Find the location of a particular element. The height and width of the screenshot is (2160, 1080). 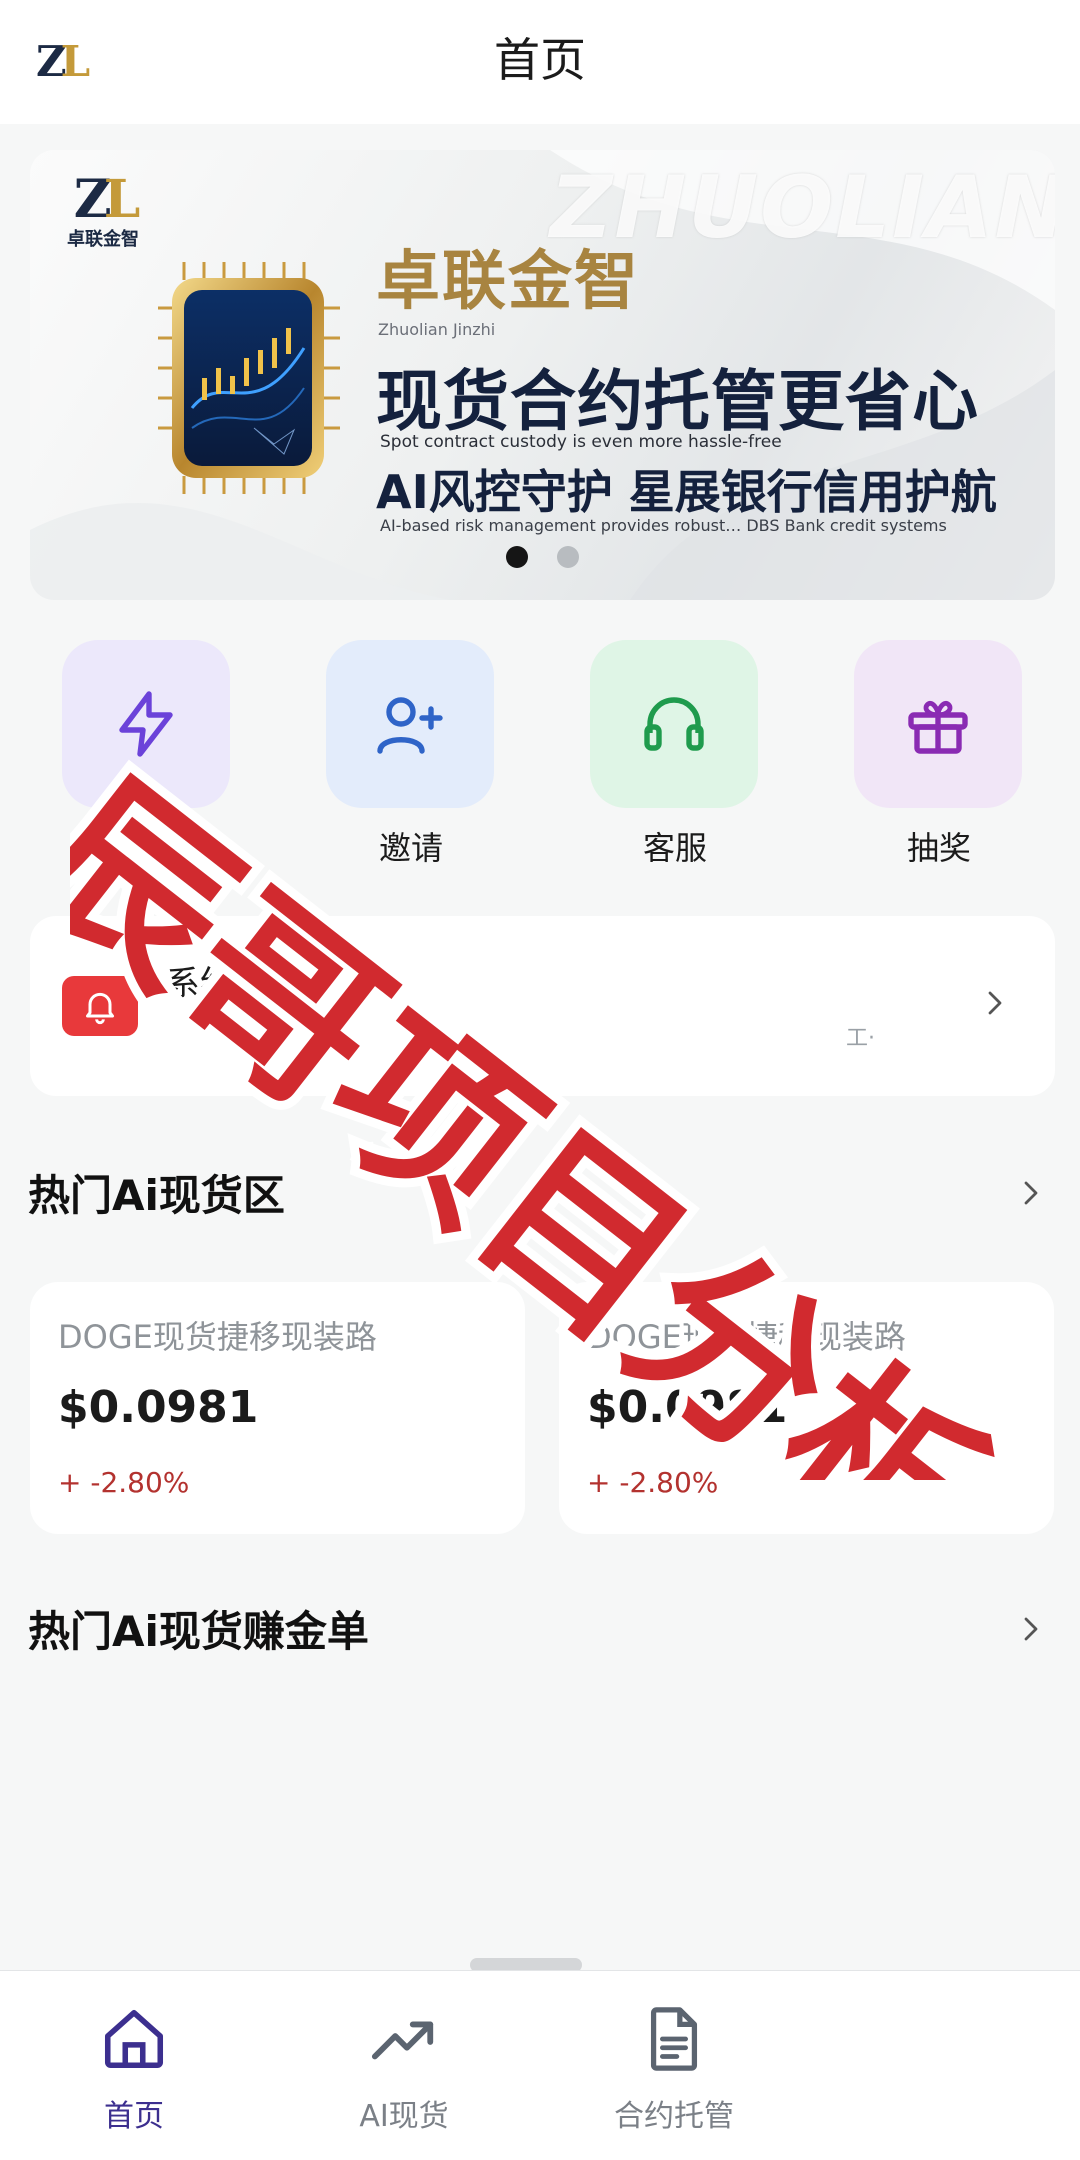

action-invite-label: 邀请 is located at coordinates (410, 848).